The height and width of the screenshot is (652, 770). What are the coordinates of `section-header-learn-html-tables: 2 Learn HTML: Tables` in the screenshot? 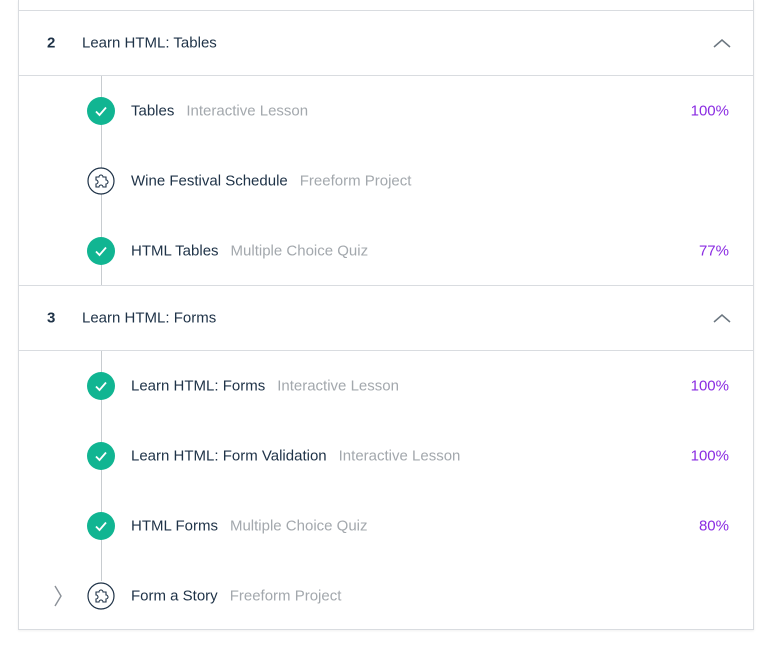 It's located at (386, 43).